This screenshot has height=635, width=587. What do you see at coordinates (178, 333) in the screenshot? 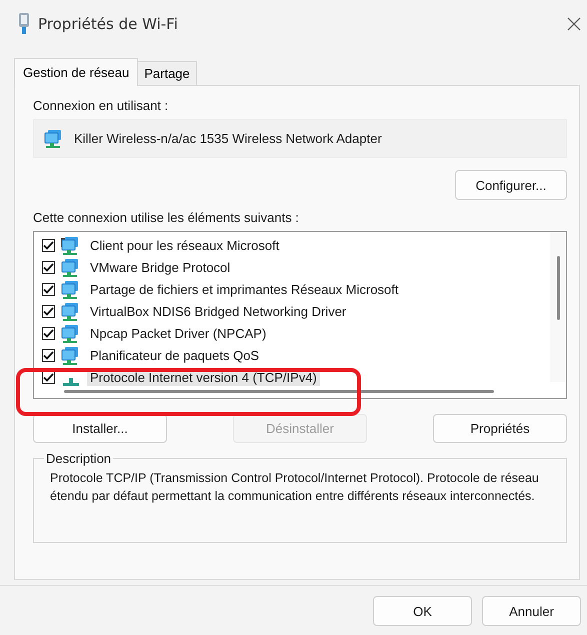
I see `list-item: Npcap Packet Driver (NPCAP)` at bounding box center [178, 333].